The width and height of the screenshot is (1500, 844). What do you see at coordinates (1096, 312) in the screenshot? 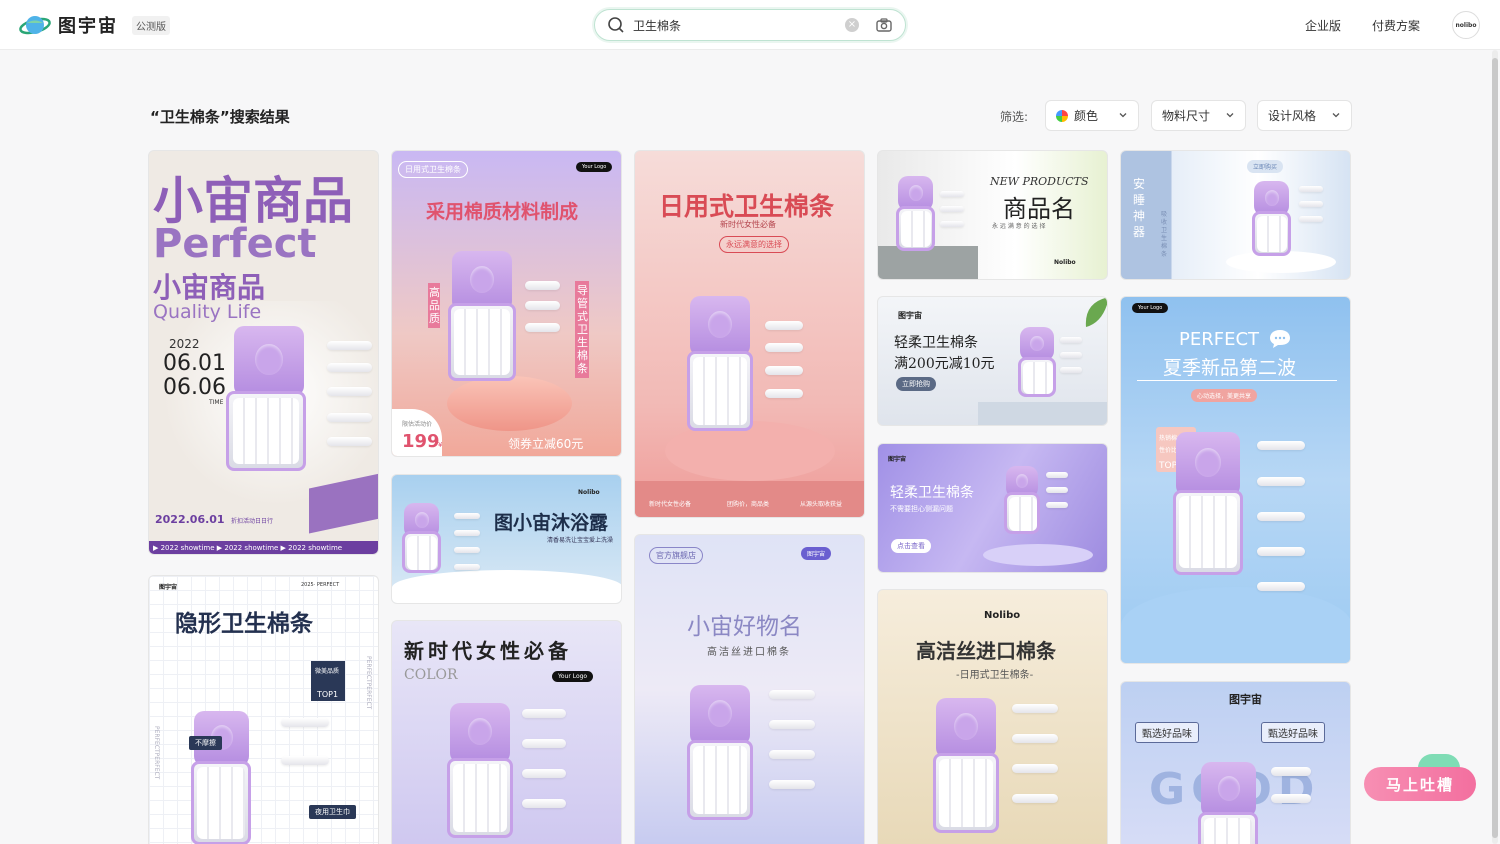
I see `leaf-icon` at bounding box center [1096, 312].